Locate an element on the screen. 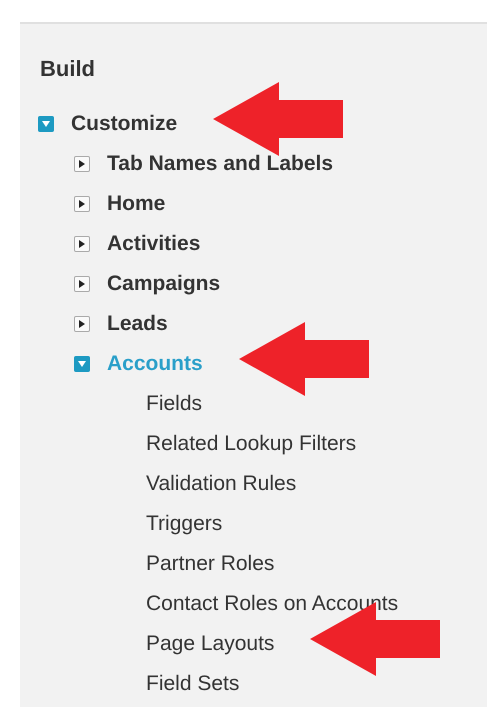  tree-item: Fields is located at coordinates (174, 404).